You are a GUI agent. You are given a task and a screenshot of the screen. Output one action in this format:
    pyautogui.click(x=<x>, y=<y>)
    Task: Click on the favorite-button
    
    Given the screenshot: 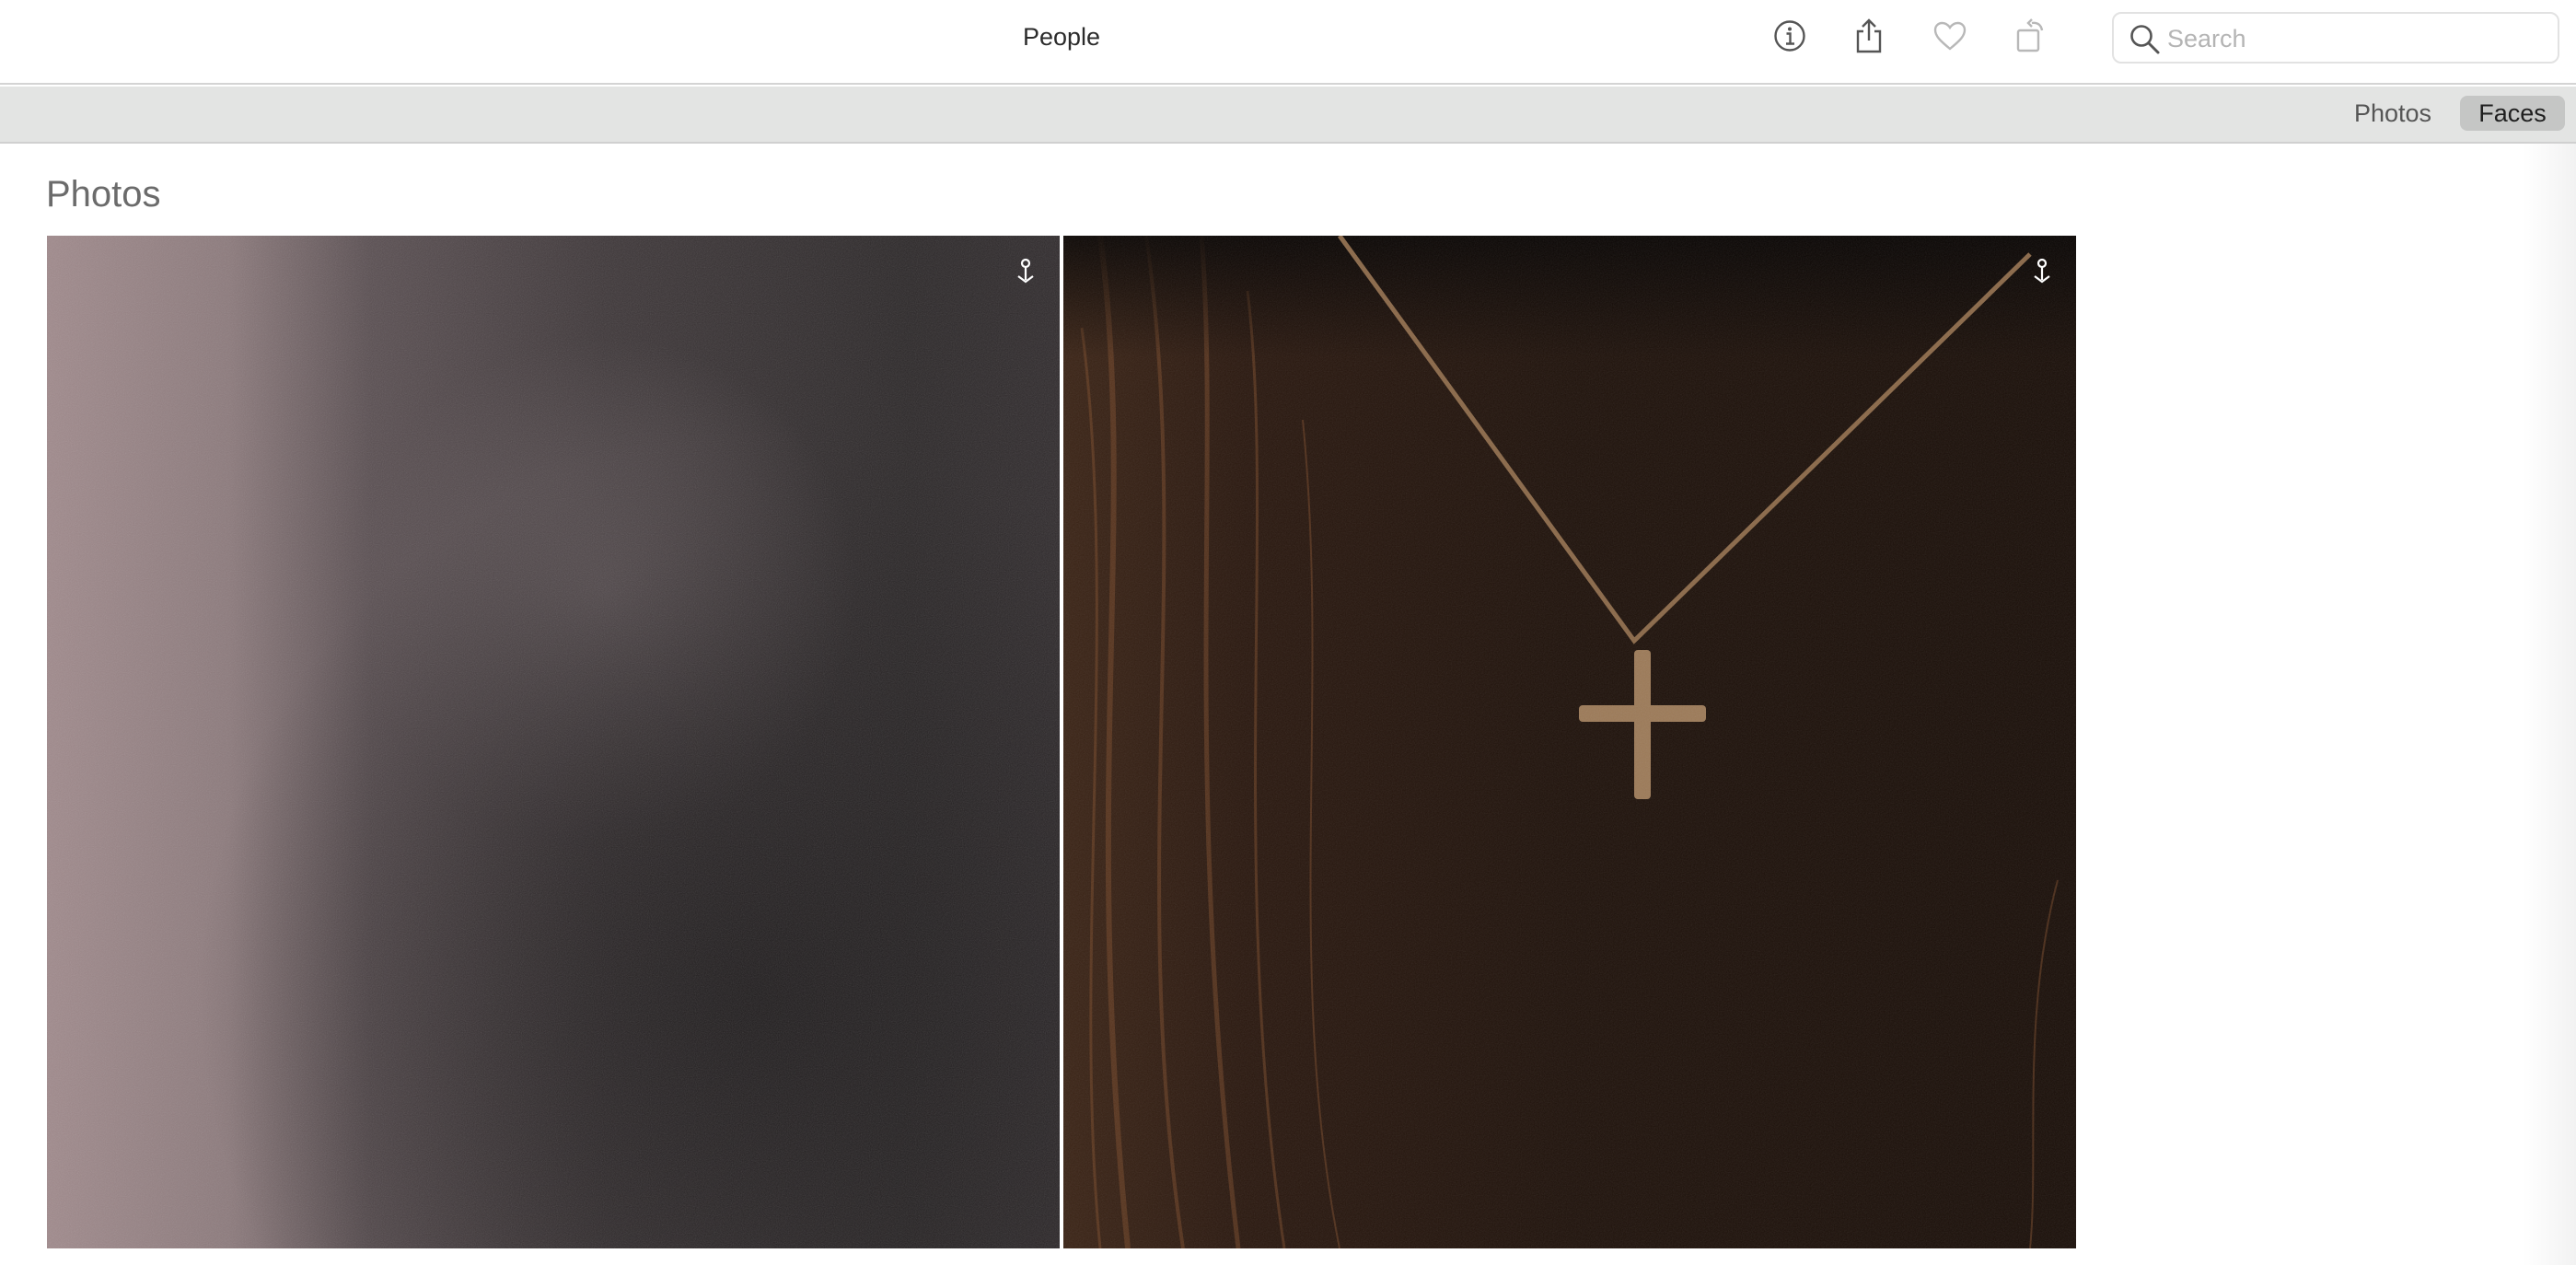 What is the action you would take?
    pyautogui.click(x=1950, y=36)
    